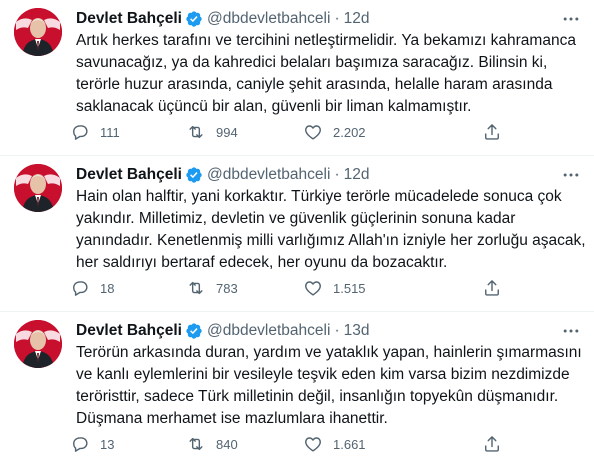 This screenshot has height=470, width=594. What do you see at coordinates (212, 444) in the screenshot?
I see `retweet-button: 840` at bounding box center [212, 444].